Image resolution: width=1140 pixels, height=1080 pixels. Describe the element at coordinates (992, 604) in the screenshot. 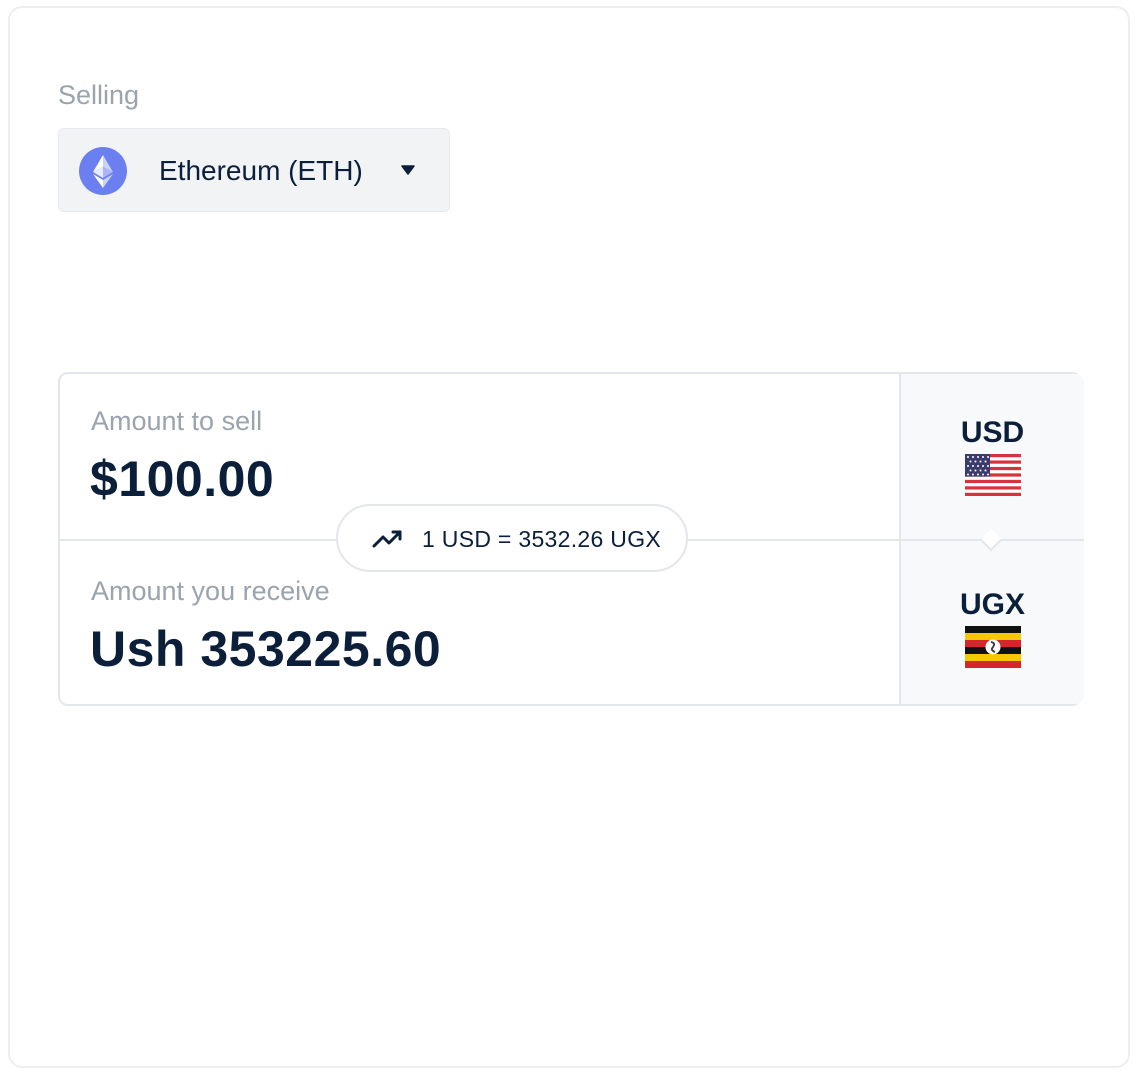

I see `receive-currency-code: UGX` at that location.